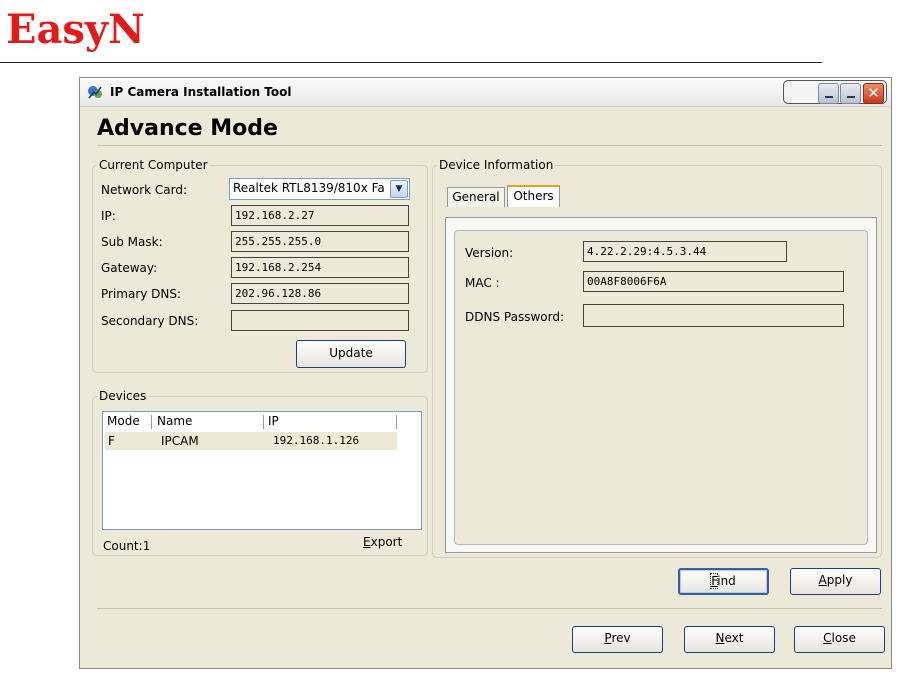 The height and width of the screenshot is (674, 907). What do you see at coordinates (482, 283) in the screenshot?
I see `mac-label: MAC :` at bounding box center [482, 283].